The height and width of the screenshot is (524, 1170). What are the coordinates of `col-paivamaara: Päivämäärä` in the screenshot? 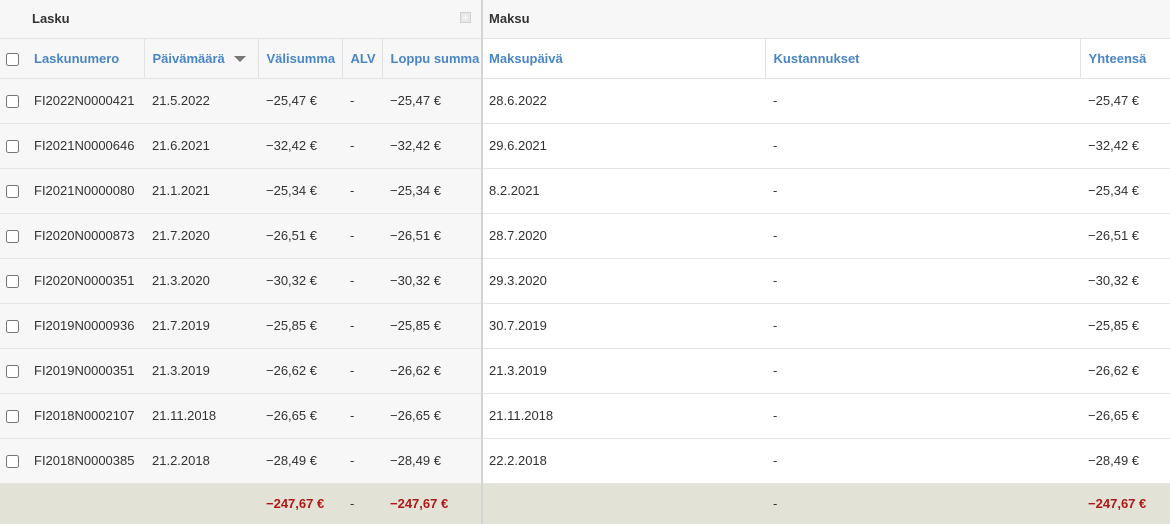 It's located at (200, 58).